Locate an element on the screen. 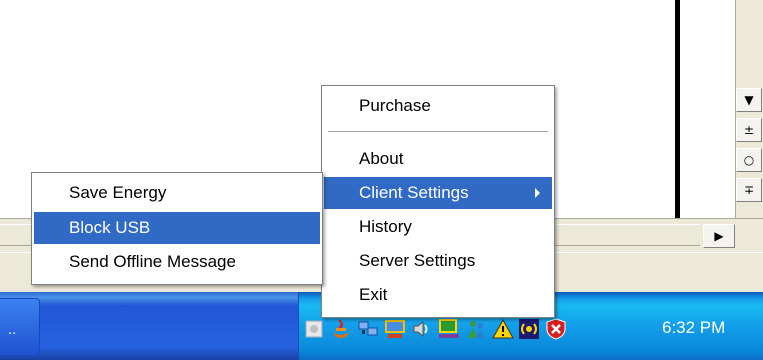 The width and height of the screenshot is (763, 360). menu-item-history: History is located at coordinates (438, 227).